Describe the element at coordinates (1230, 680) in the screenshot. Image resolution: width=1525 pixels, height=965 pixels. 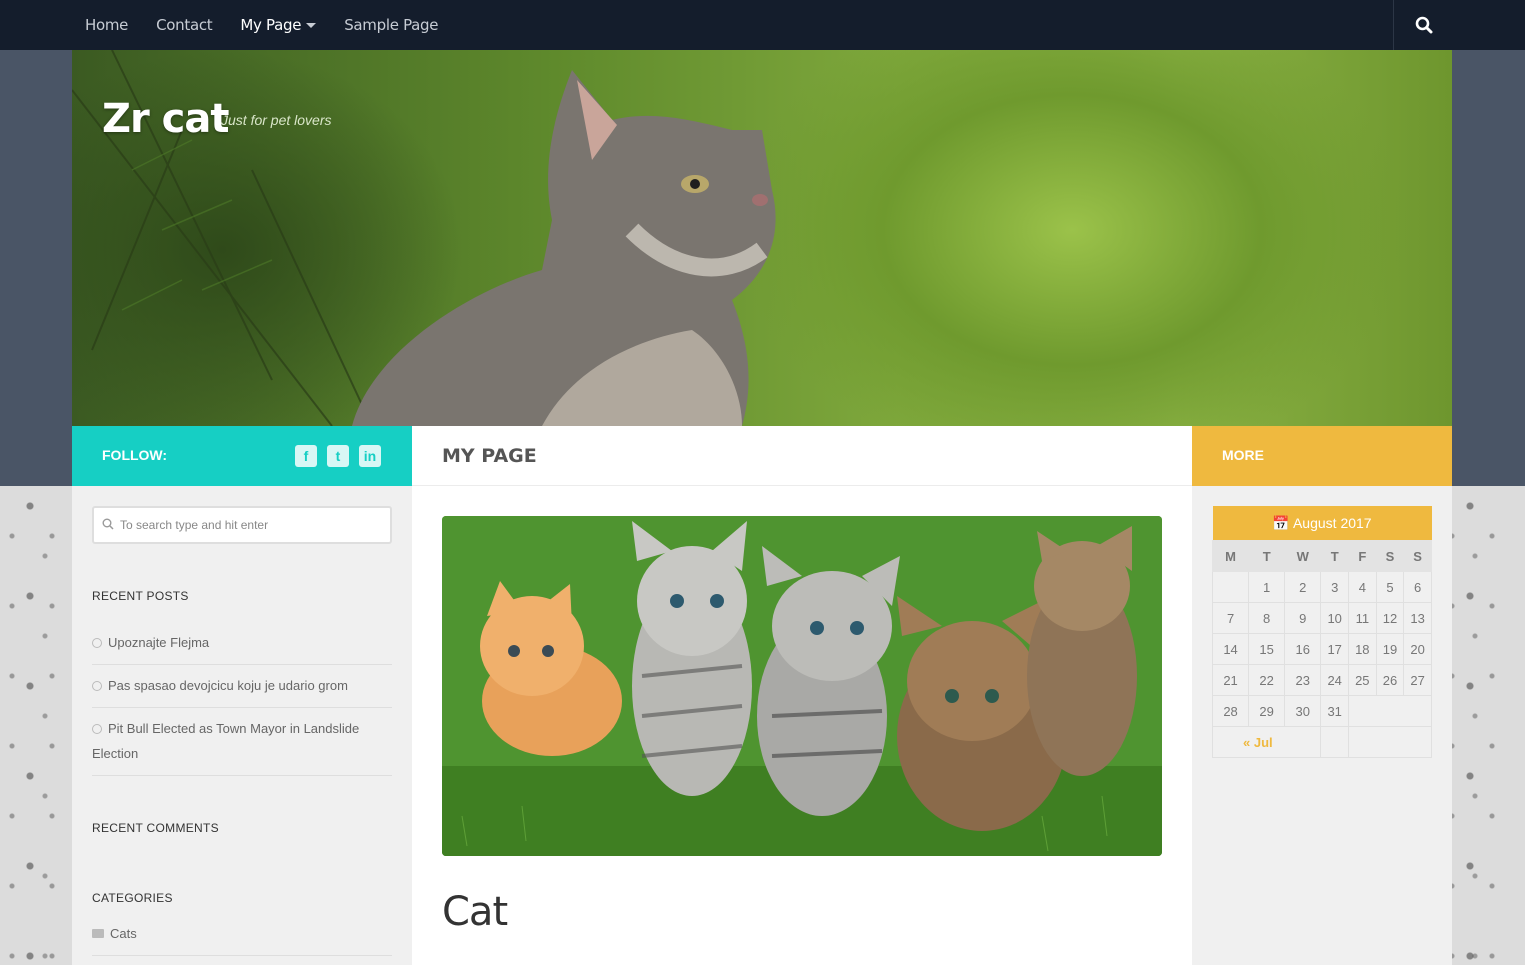
I see `calendar-day: 21` at that location.